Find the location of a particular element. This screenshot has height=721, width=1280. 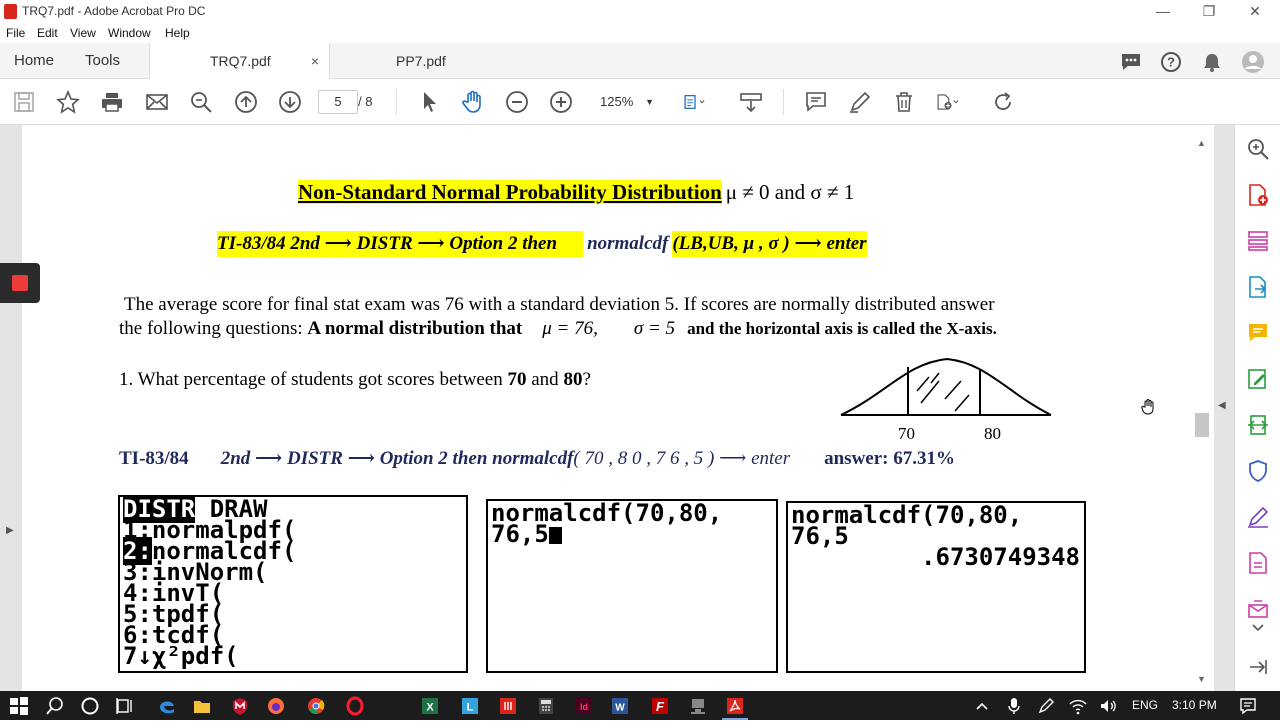

delete-trash-icon is located at coordinates (904, 102).